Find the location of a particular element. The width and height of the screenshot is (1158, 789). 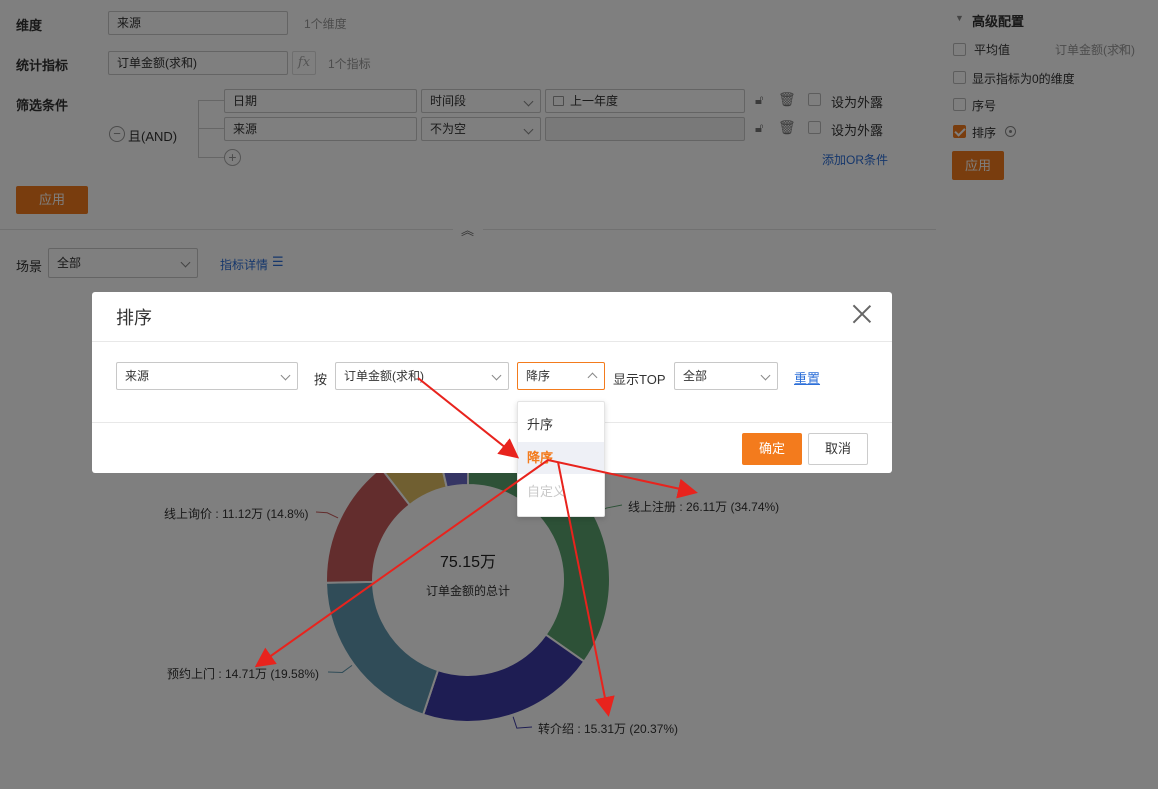

top-label: 显示TOP is located at coordinates (639, 379).